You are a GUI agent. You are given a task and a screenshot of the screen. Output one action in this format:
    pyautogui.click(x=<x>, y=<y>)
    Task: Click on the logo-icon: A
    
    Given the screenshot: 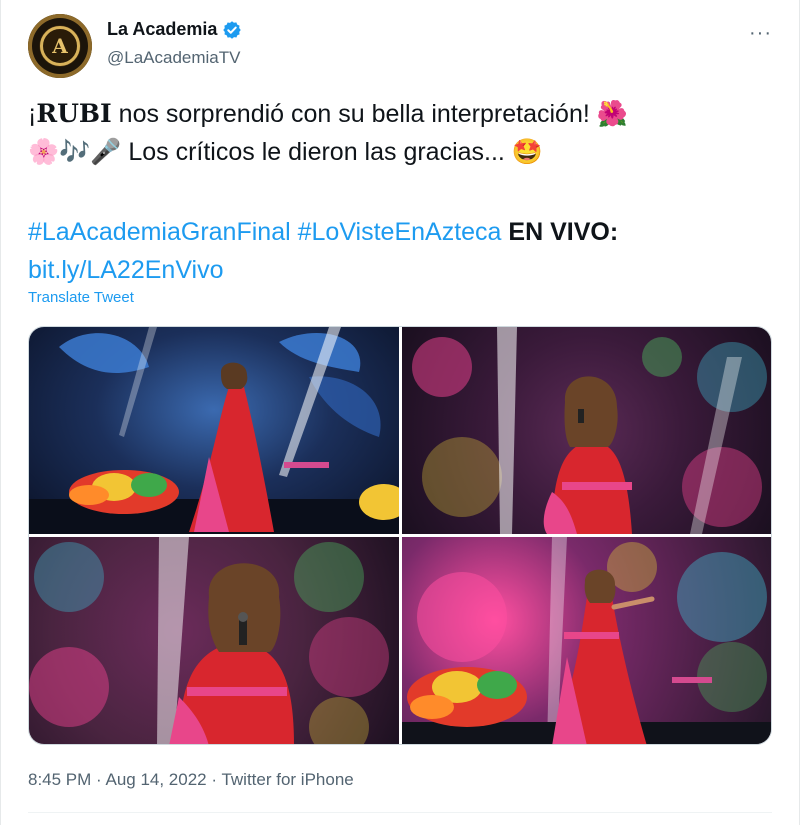 What is the action you would take?
    pyautogui.click(x=60, y=46)
    